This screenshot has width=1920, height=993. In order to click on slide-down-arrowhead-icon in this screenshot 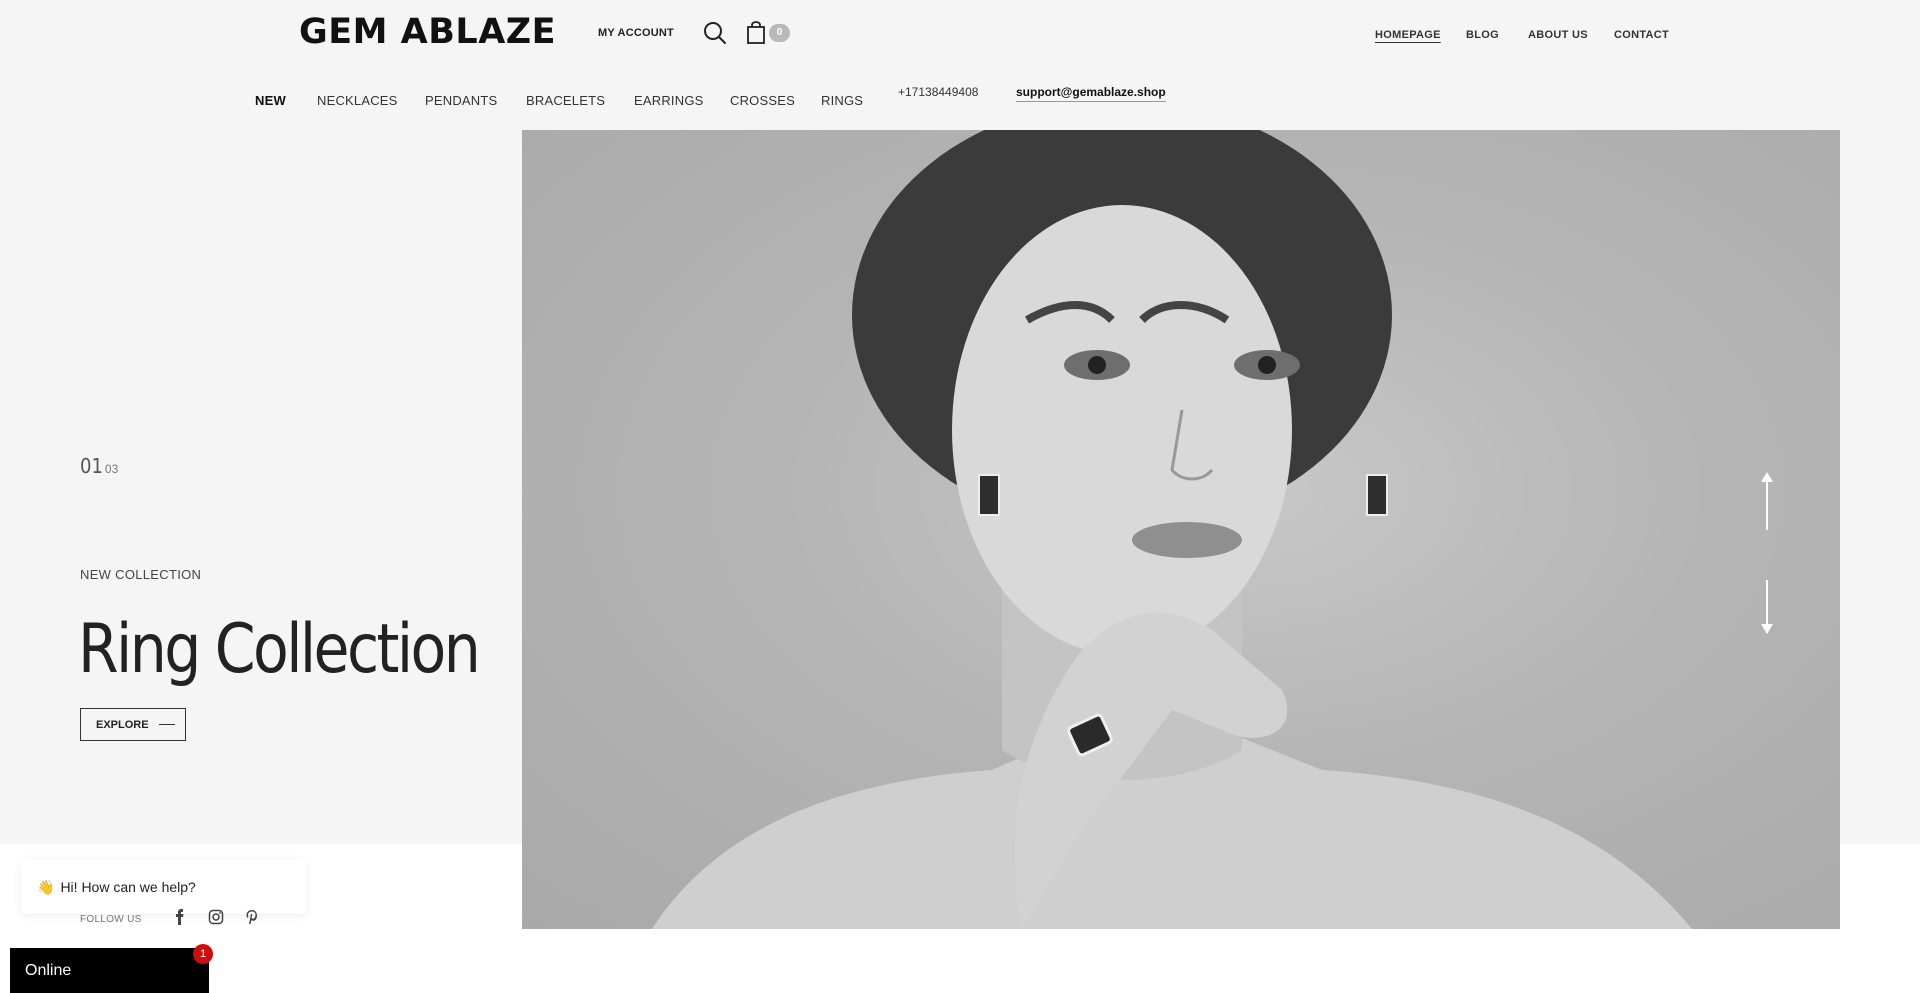, I will do `click(1767, 629)`.